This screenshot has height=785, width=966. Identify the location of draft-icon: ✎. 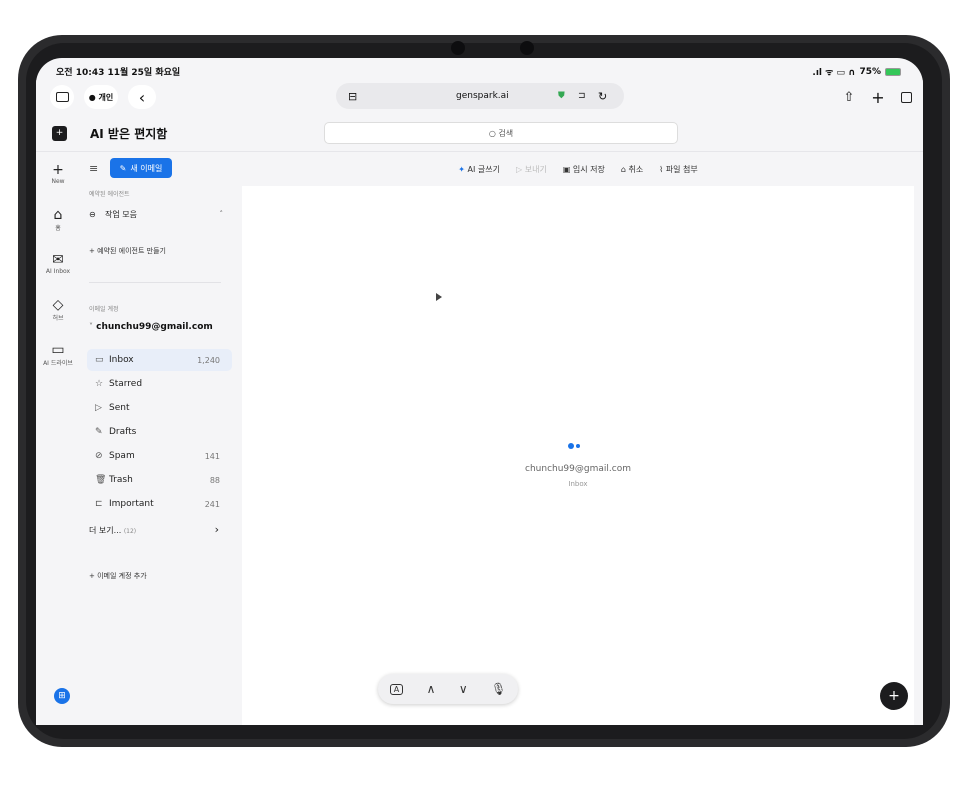
(99, 432).